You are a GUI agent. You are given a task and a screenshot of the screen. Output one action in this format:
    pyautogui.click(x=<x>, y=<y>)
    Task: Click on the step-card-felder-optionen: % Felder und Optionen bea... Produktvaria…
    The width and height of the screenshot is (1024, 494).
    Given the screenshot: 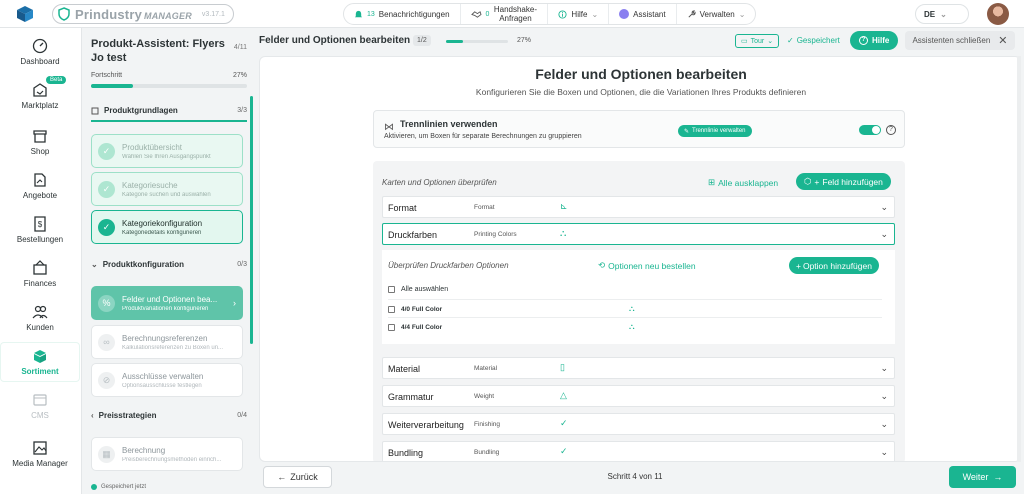 What is the action you would take?
    pyautogui.click(x=167, y=303)
    